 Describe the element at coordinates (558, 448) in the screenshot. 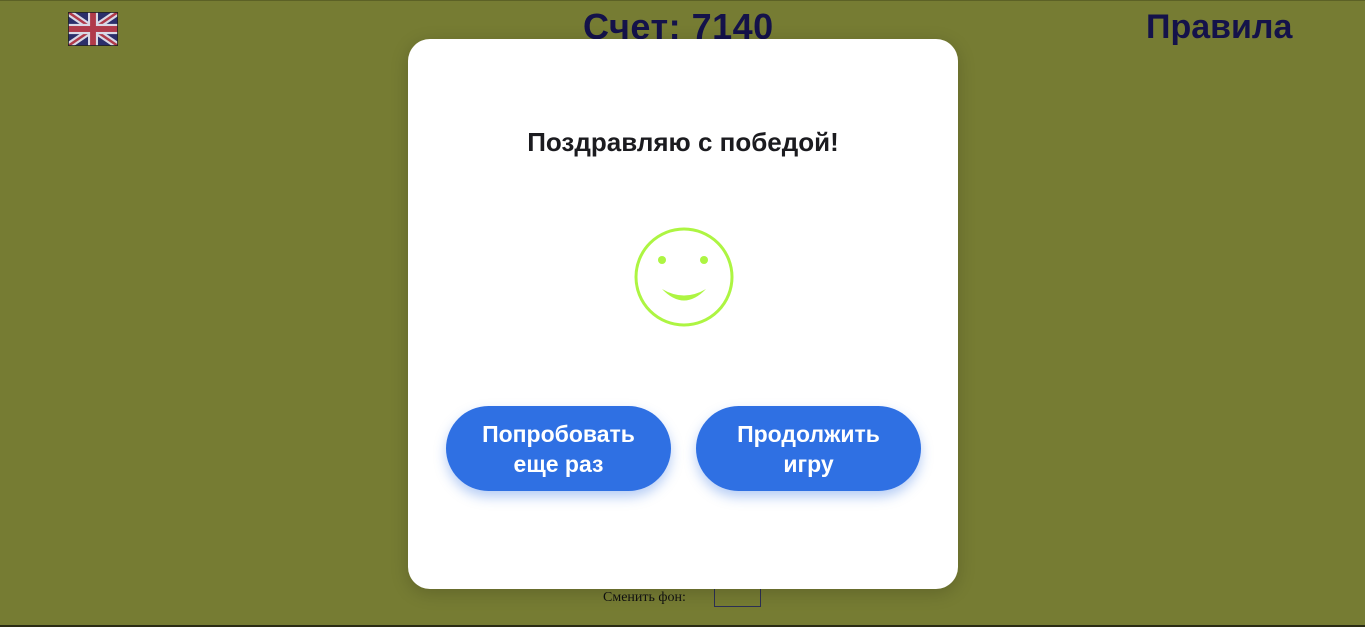

I see `try-again-button: Попробовать еще раз` at that location.